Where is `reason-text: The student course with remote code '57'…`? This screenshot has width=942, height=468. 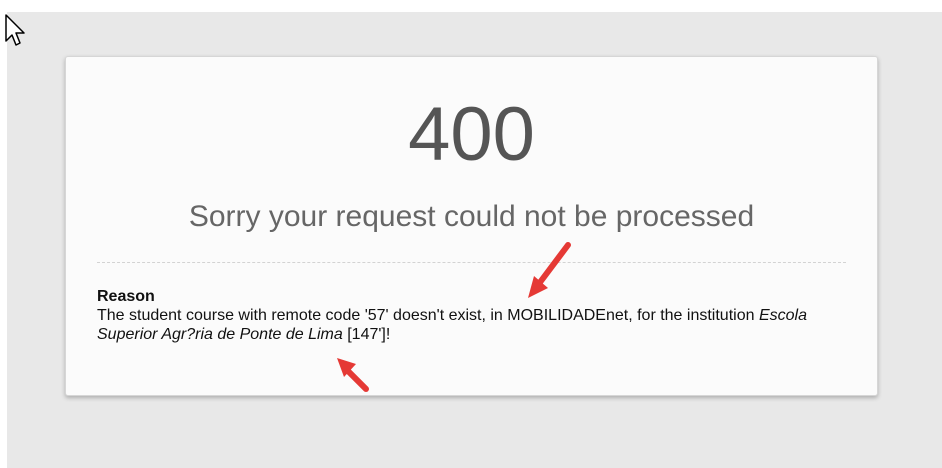 reason-text: The student course with remote code '57'… is located at coordinates (428, 316).